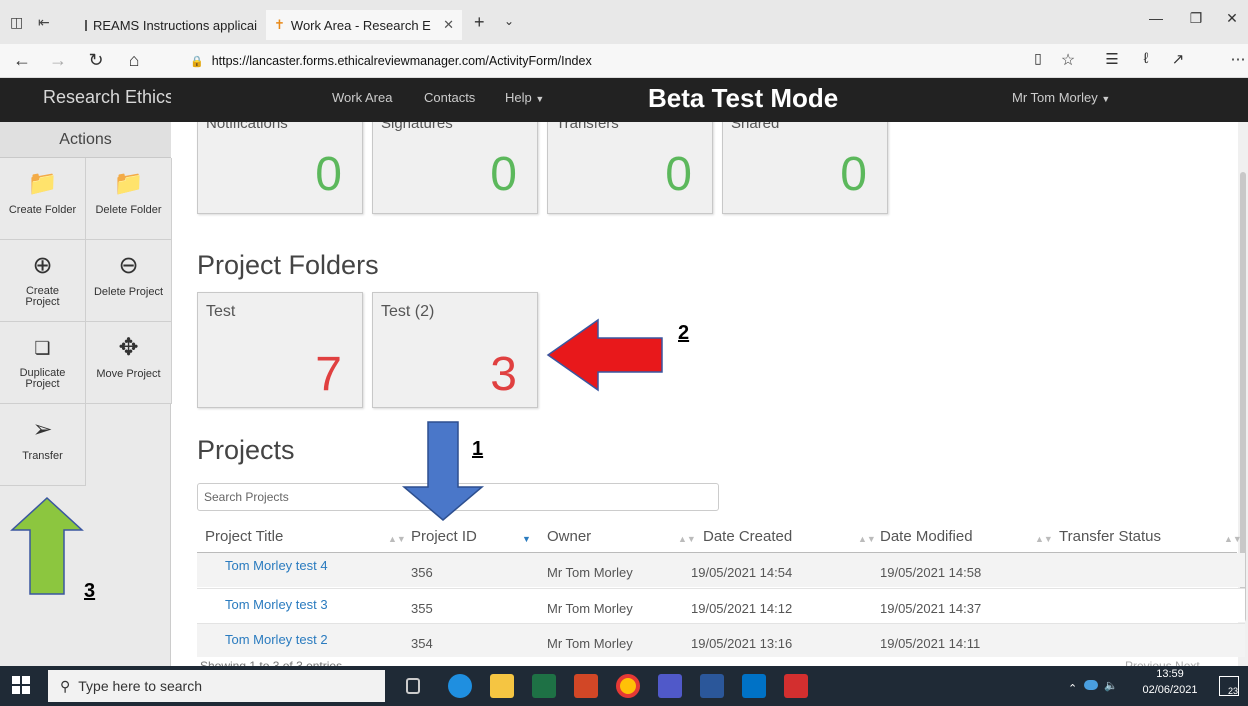 This screenshot has height=706, width=1248. I want to click on edge-icon, so click(460, 686).